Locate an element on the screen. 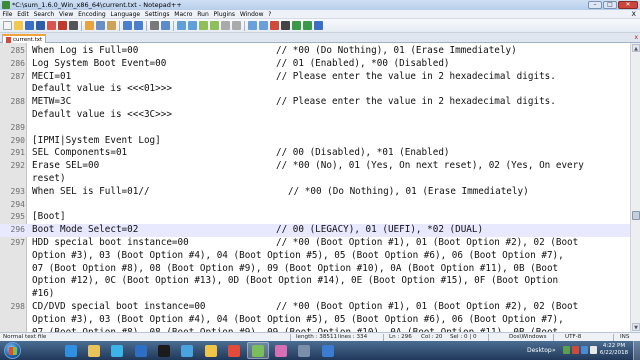 Image resolution: width=640 pixels, height=360 pixels. terminal-icon is located at coordinates (164, 350).